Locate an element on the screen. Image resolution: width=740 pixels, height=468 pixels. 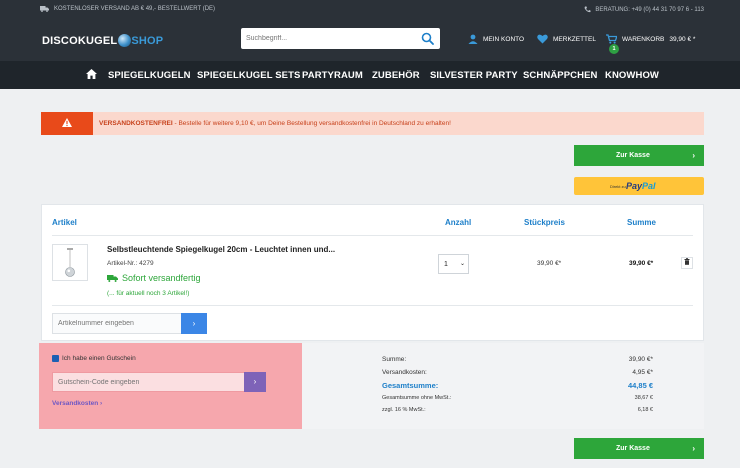
wishlist-label: MERKZETTEL is located at coordinates (574, 39).